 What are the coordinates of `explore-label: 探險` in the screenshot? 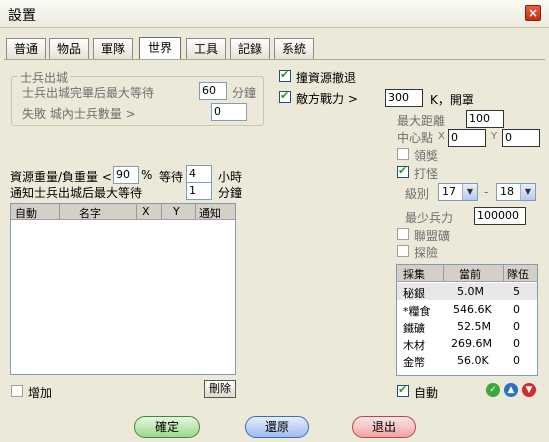 It's located at (426, 253).